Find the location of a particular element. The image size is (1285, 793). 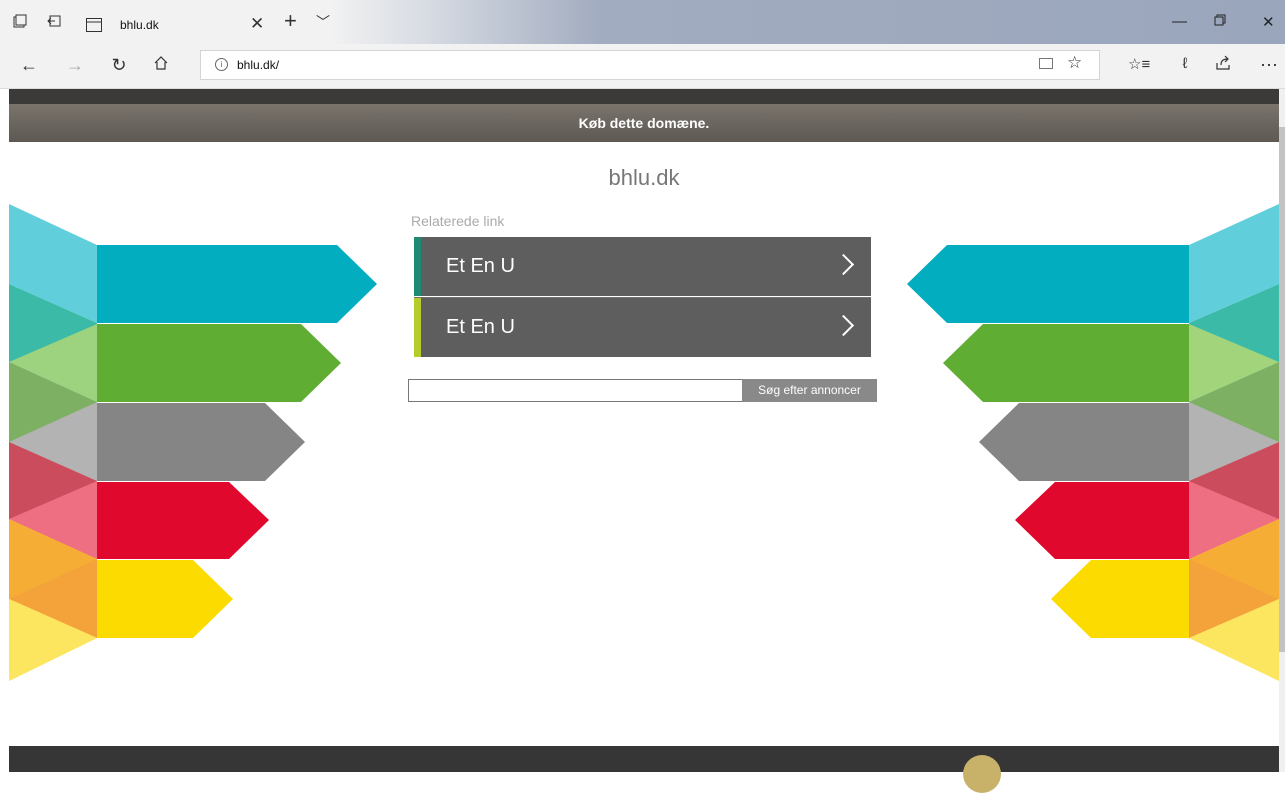

pen-icon: ℓ is located at coordinates (1185, 63).